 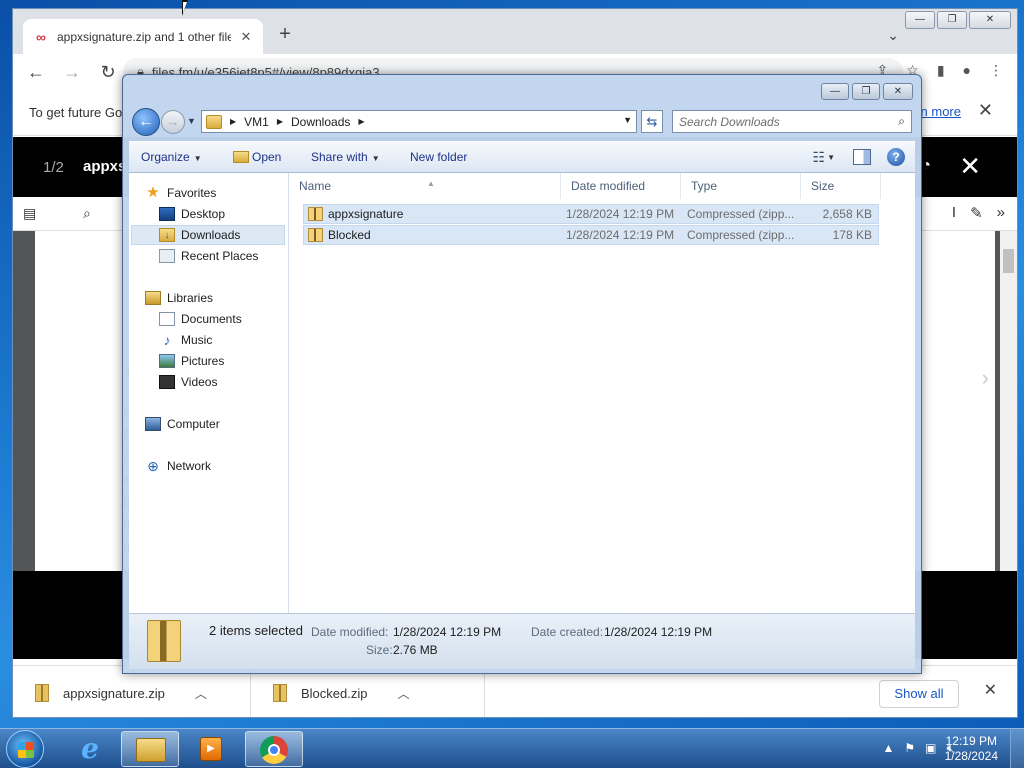 What do you see at coordinates (345, 157) in the screenshot?
I see `share-with-button: Share with ▼` at bounding box center [345, 157].